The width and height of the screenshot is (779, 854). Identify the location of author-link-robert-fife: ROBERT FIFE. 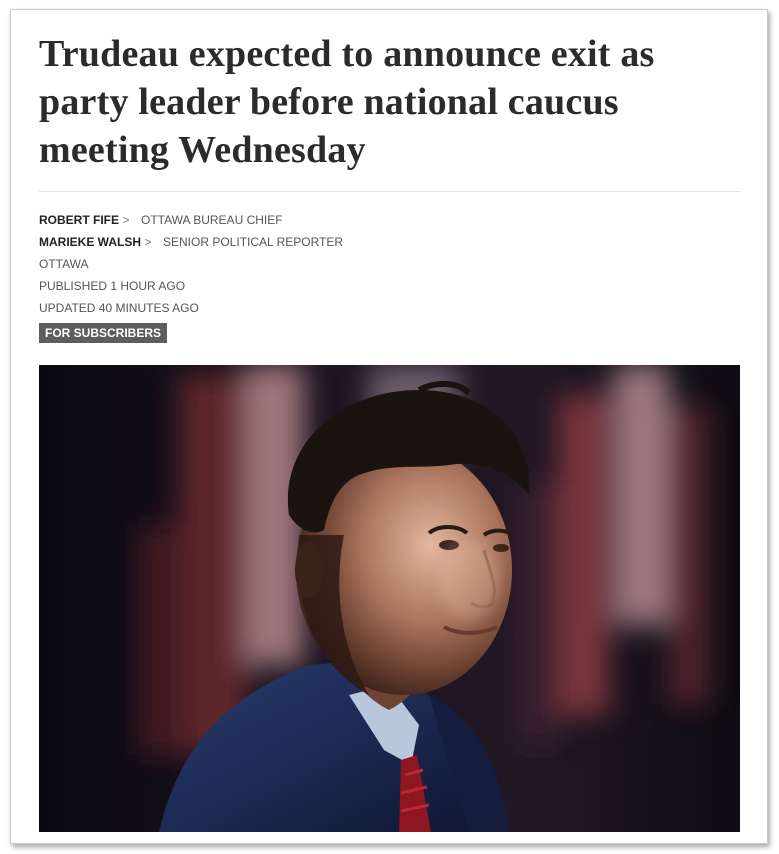
(79, 220).